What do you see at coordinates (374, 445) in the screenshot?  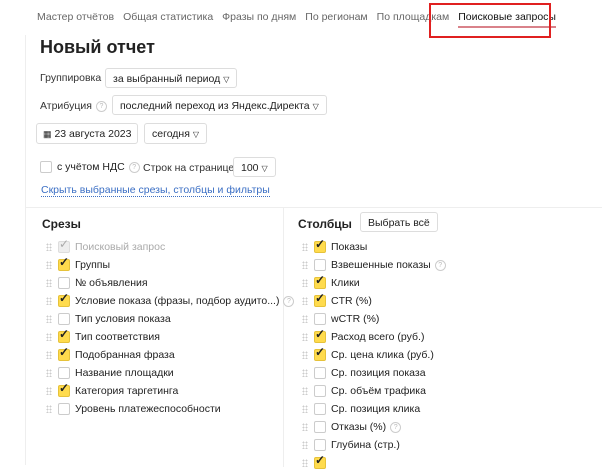 I see `list-item: Глубина (стр.)` at bounding box center [374, 445].